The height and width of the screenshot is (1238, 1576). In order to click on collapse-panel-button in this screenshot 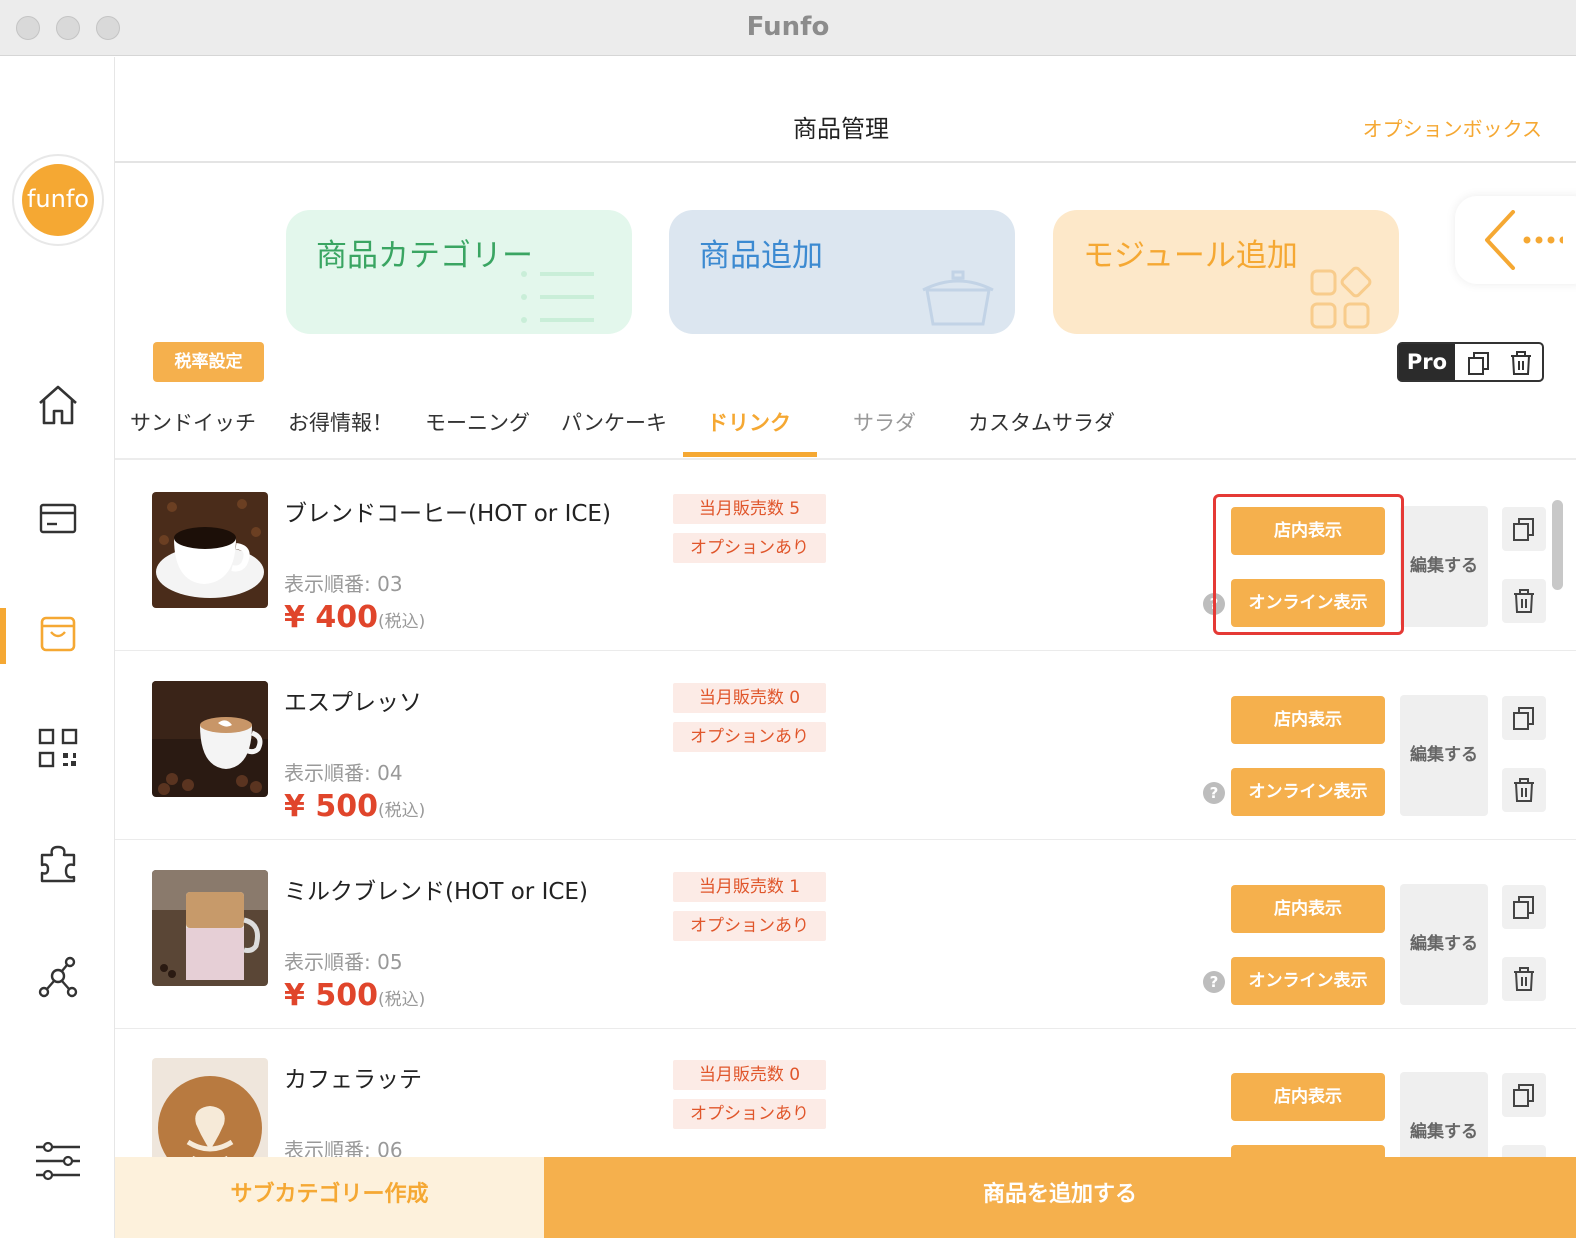, I will do `click(1515, 240)`.